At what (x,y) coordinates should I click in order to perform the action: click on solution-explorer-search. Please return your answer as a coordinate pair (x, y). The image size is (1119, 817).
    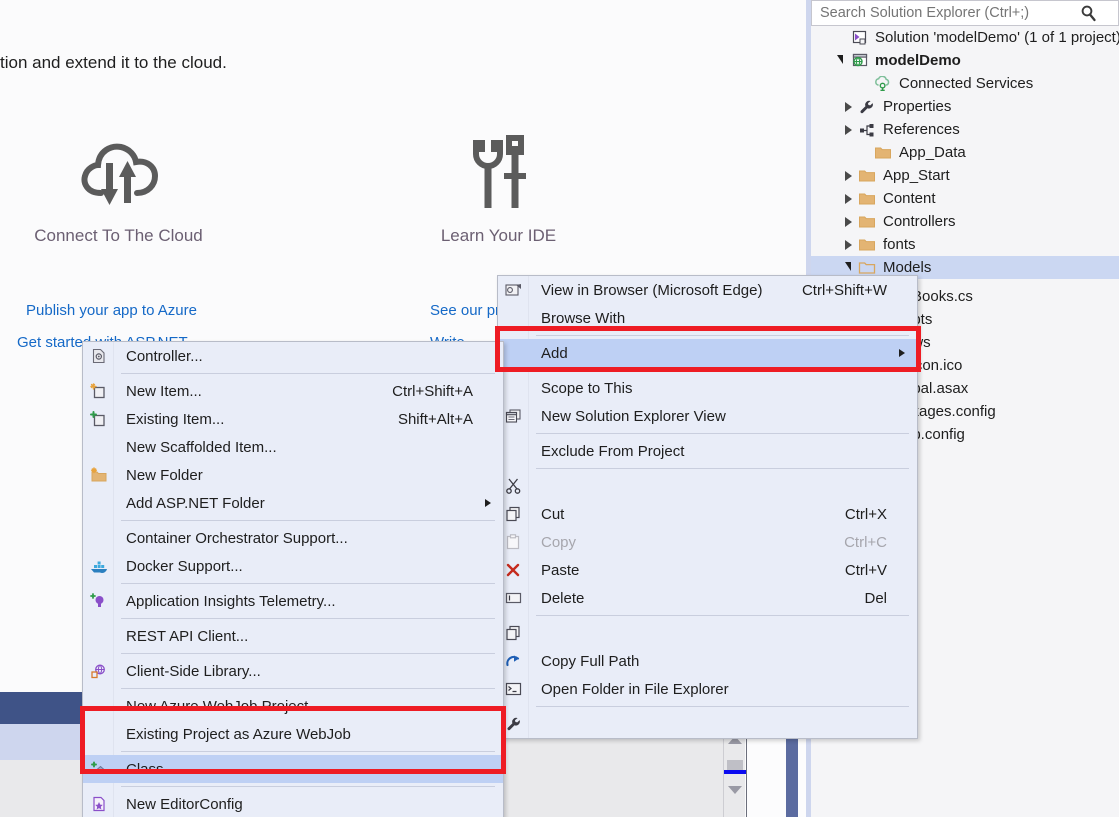
    Looking at the image, I should click on (965, 13).